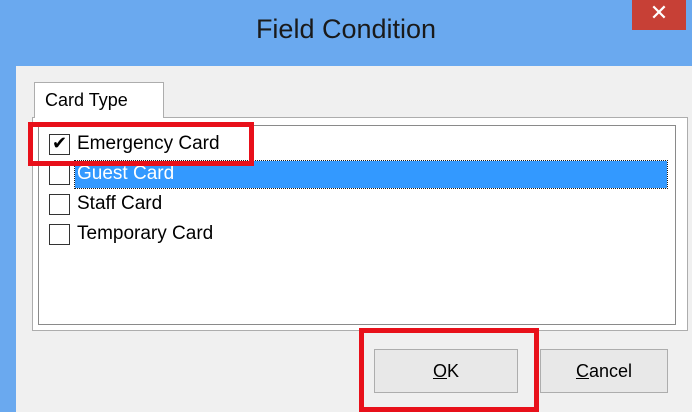  I want to click on annotation-box-ok, so click(449, 370).